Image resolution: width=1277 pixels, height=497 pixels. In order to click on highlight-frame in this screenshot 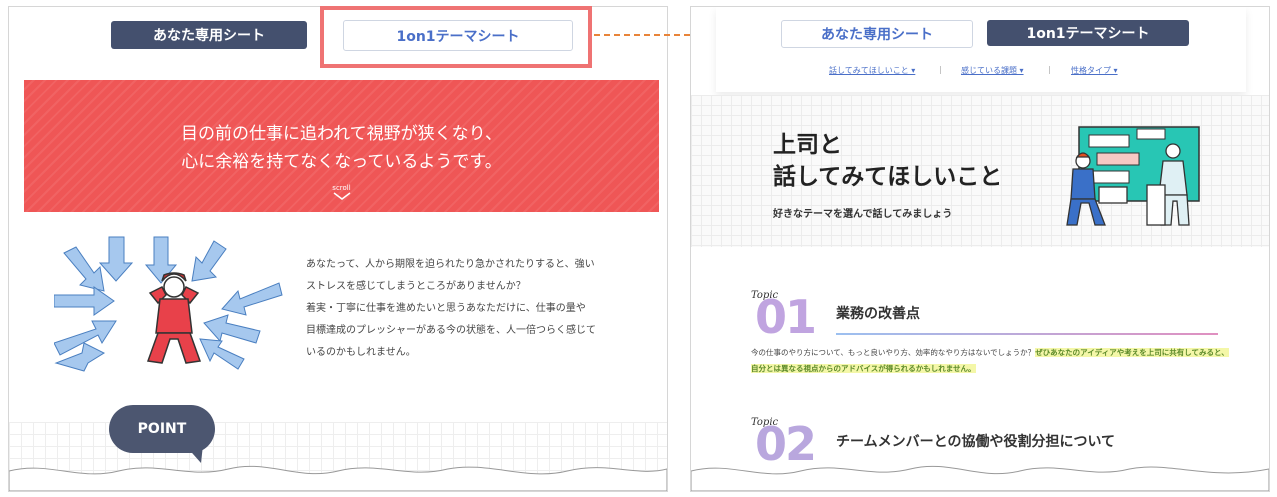, I will do `click(456, 37)`.